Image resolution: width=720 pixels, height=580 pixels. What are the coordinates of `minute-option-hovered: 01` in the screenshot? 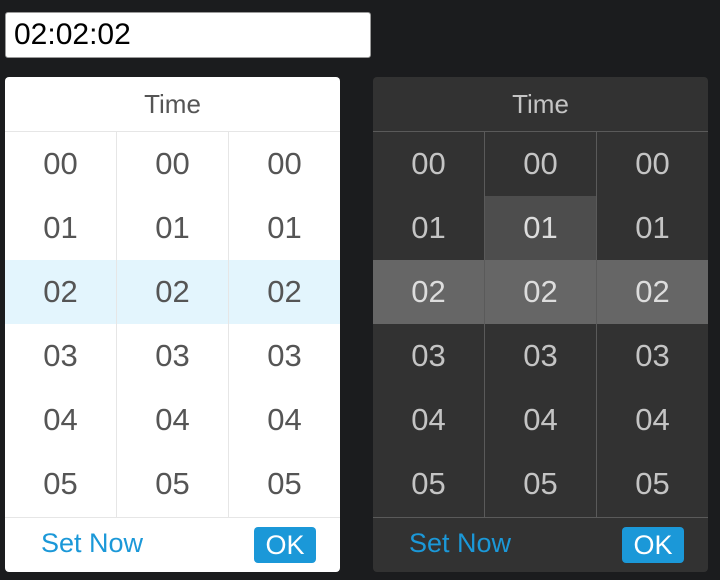 It's located at (540, 228).